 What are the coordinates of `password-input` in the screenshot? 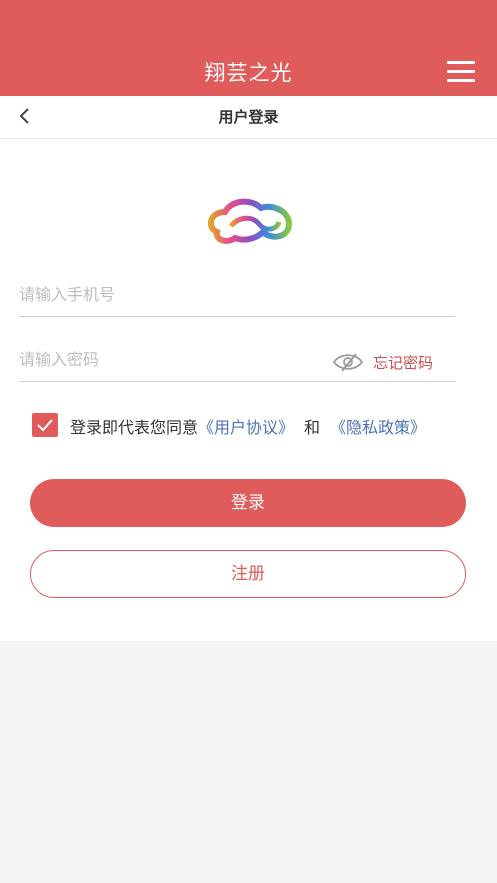 It's located at (169, 359).